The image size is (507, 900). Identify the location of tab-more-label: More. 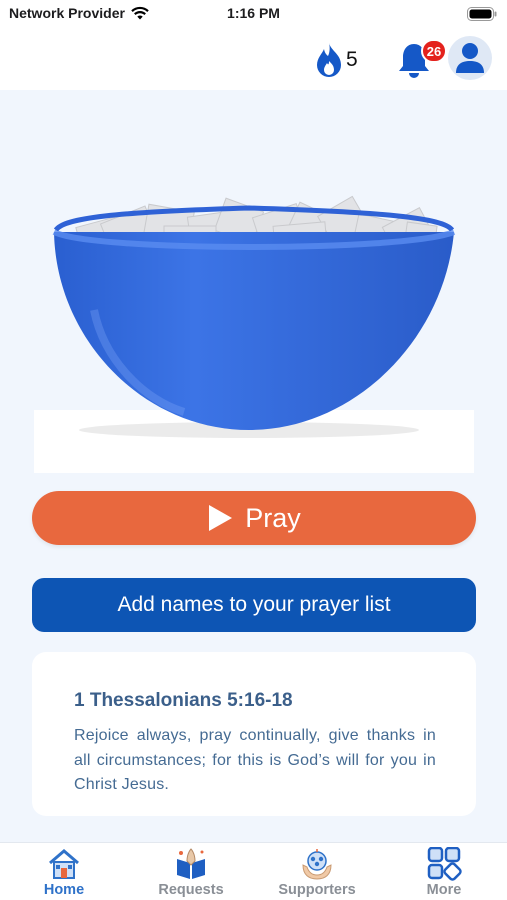
(444, 890).